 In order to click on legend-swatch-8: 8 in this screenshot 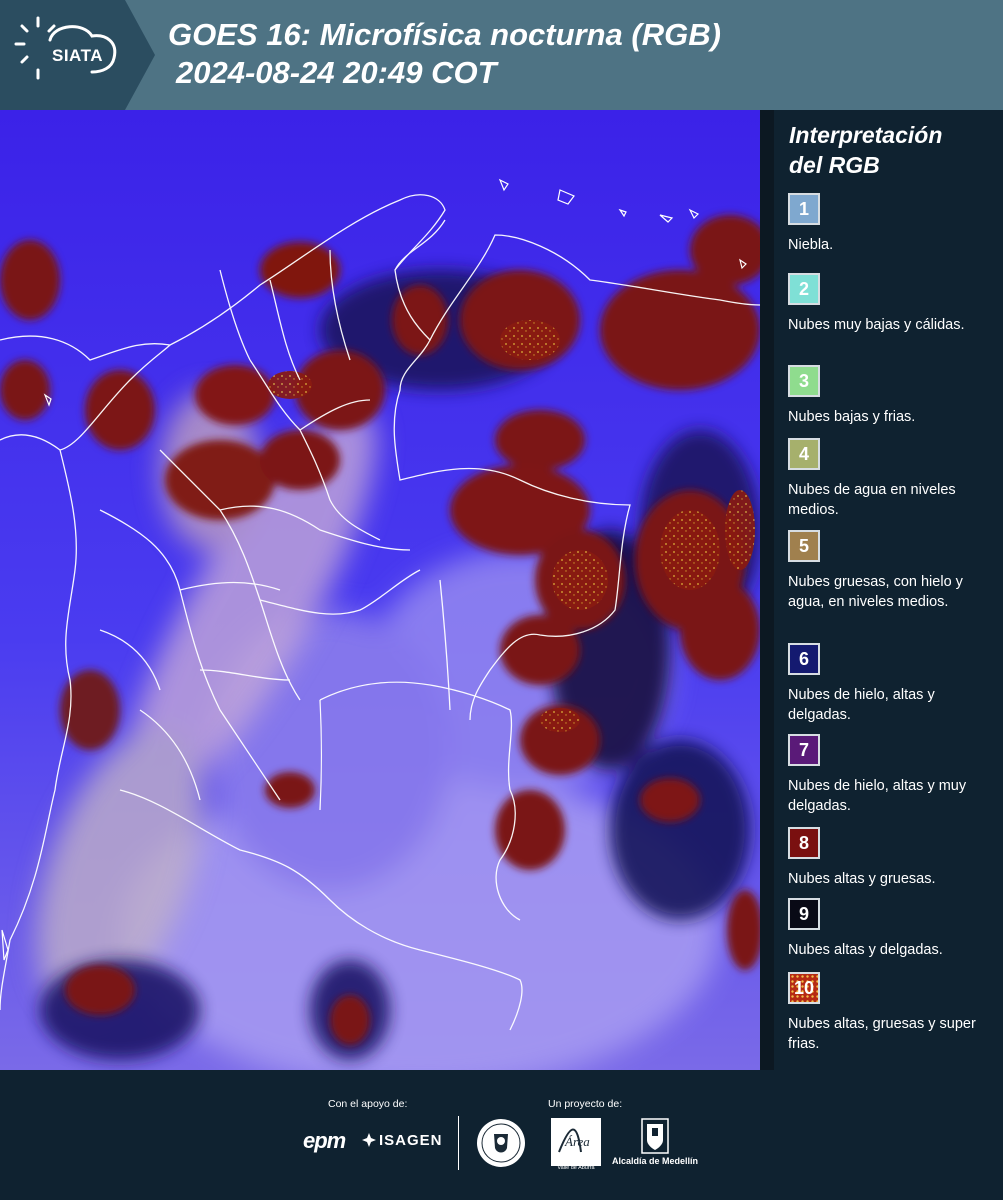, I will do `click(804, 843)`.